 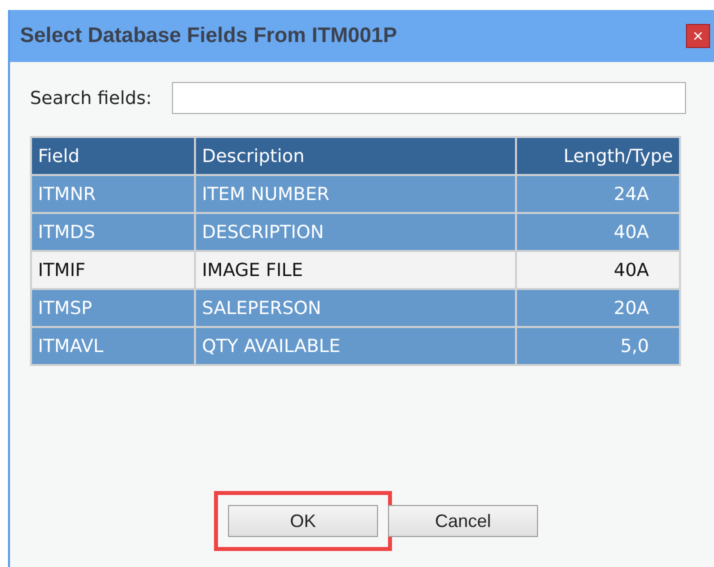 What do you see at coordinates (463, 521) in the screenshot?
I see `cancel-button: Cancel` at bounding box center [463, 521].